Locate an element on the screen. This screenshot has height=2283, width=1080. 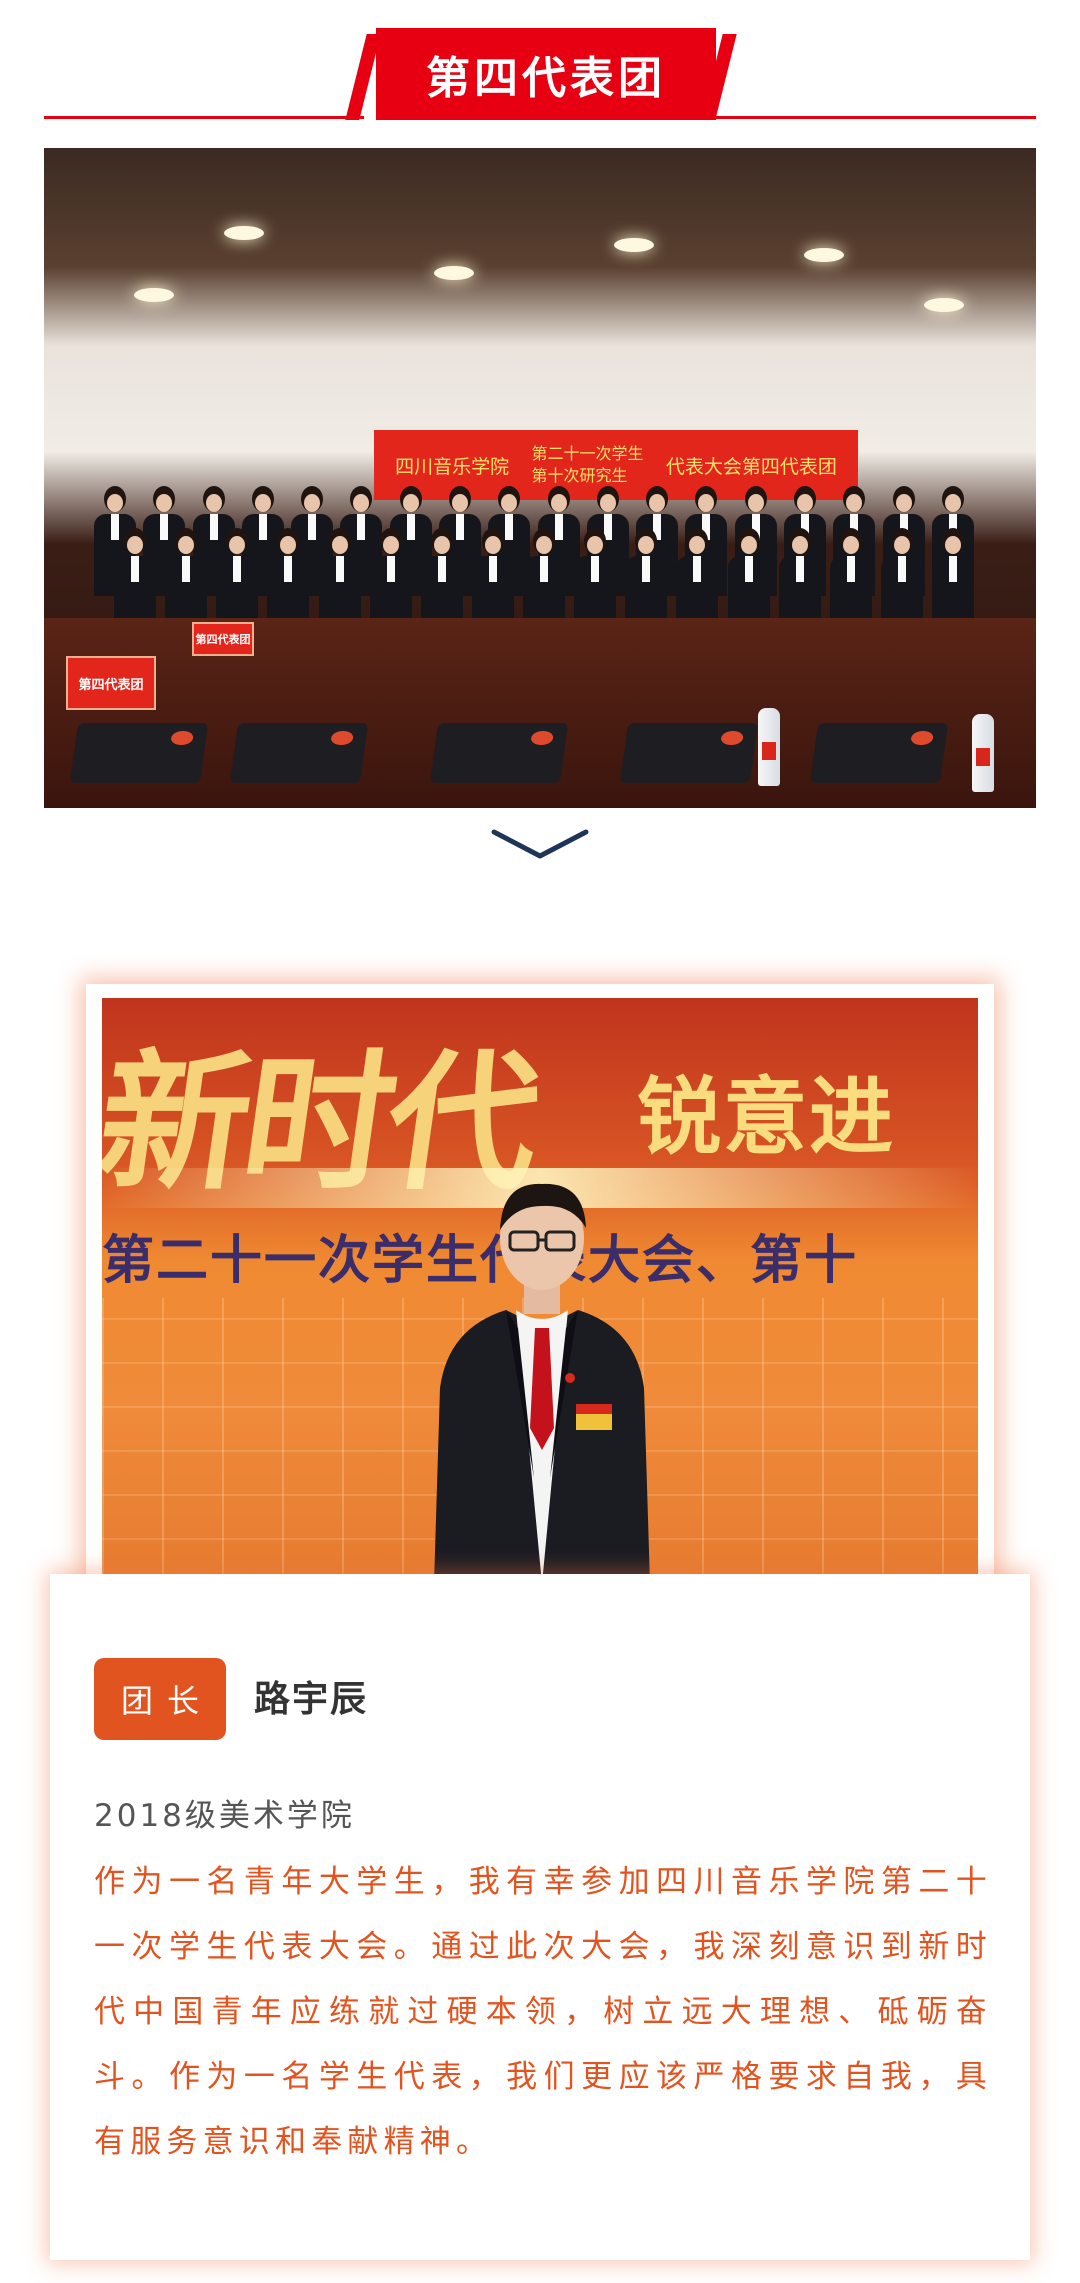
title-rule-left is located at coordinates (204, 117).